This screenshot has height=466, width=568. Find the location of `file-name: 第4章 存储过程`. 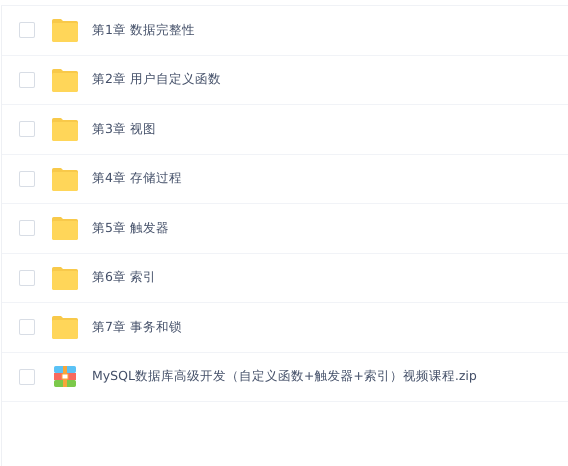

file-name: 第4章 存储过程 is located at coordinates (137, 179).